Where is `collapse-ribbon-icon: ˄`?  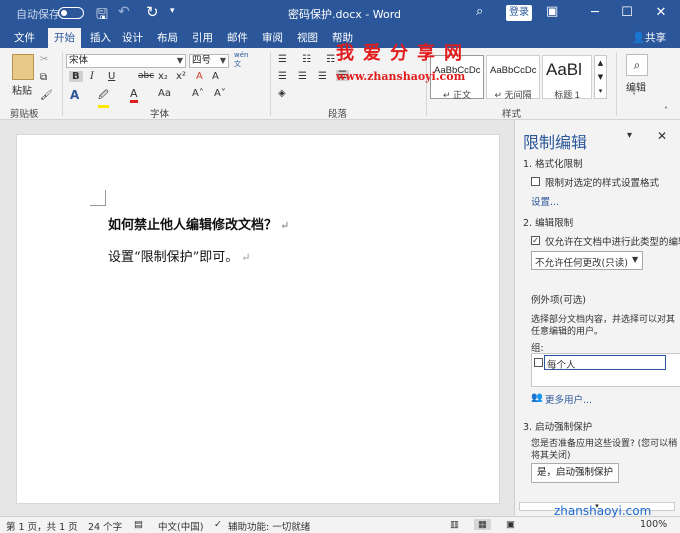 collapse-ribbon-icon: ˄ is located at coordinates (666, 110).